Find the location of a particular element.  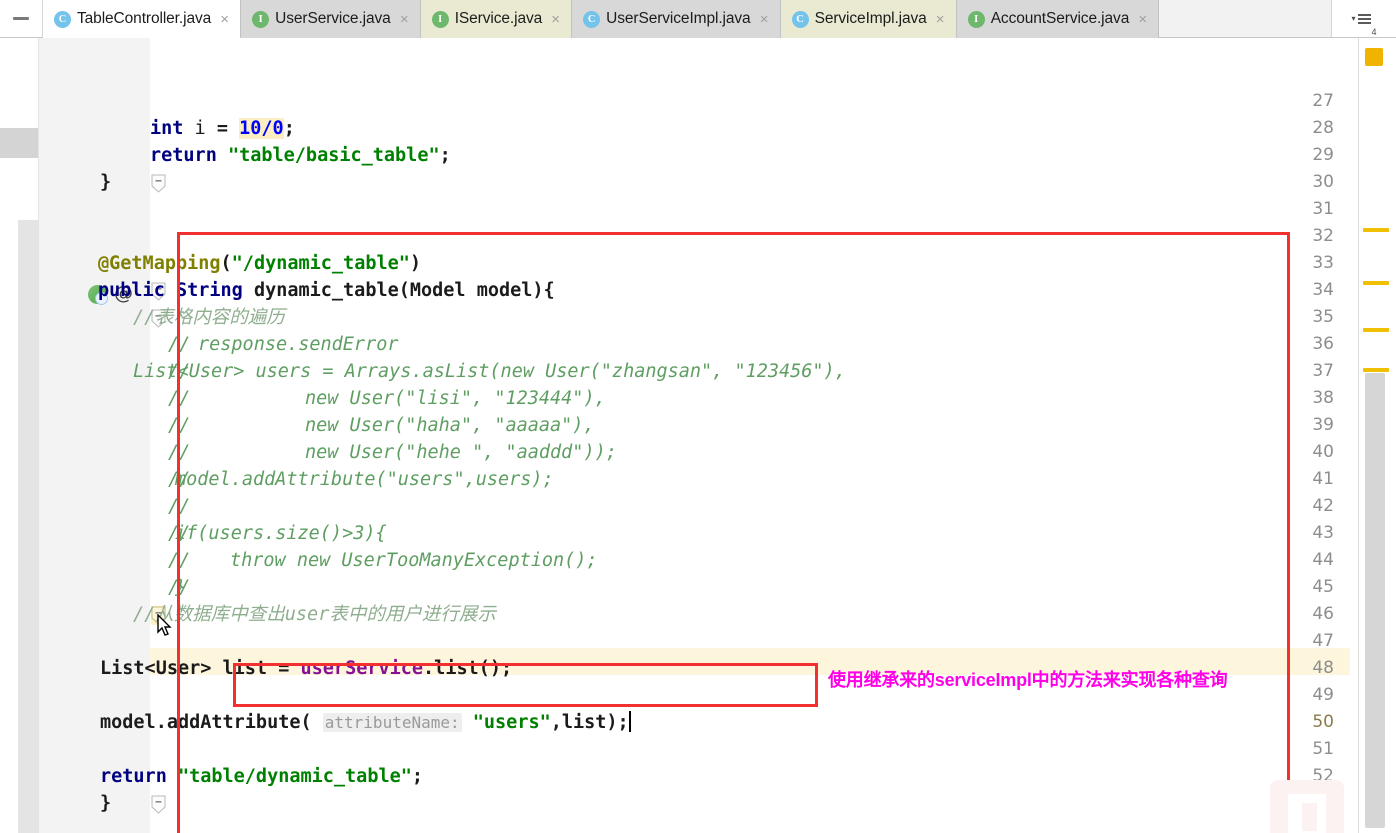

comment-new-user-haha: new User("haha", "aaaaa"), is located at coordinates (450, 425).